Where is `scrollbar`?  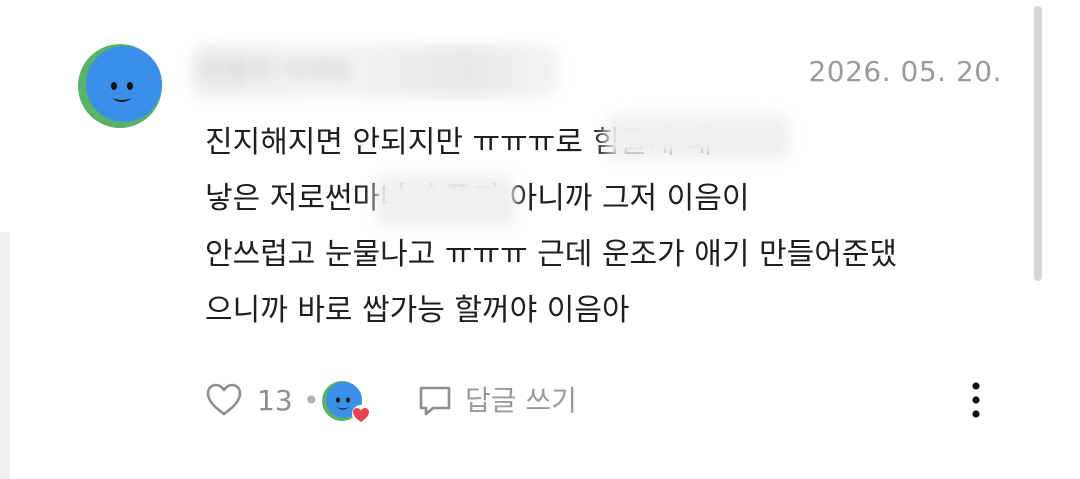
scrollbar is located at coordinates (1038, 143).